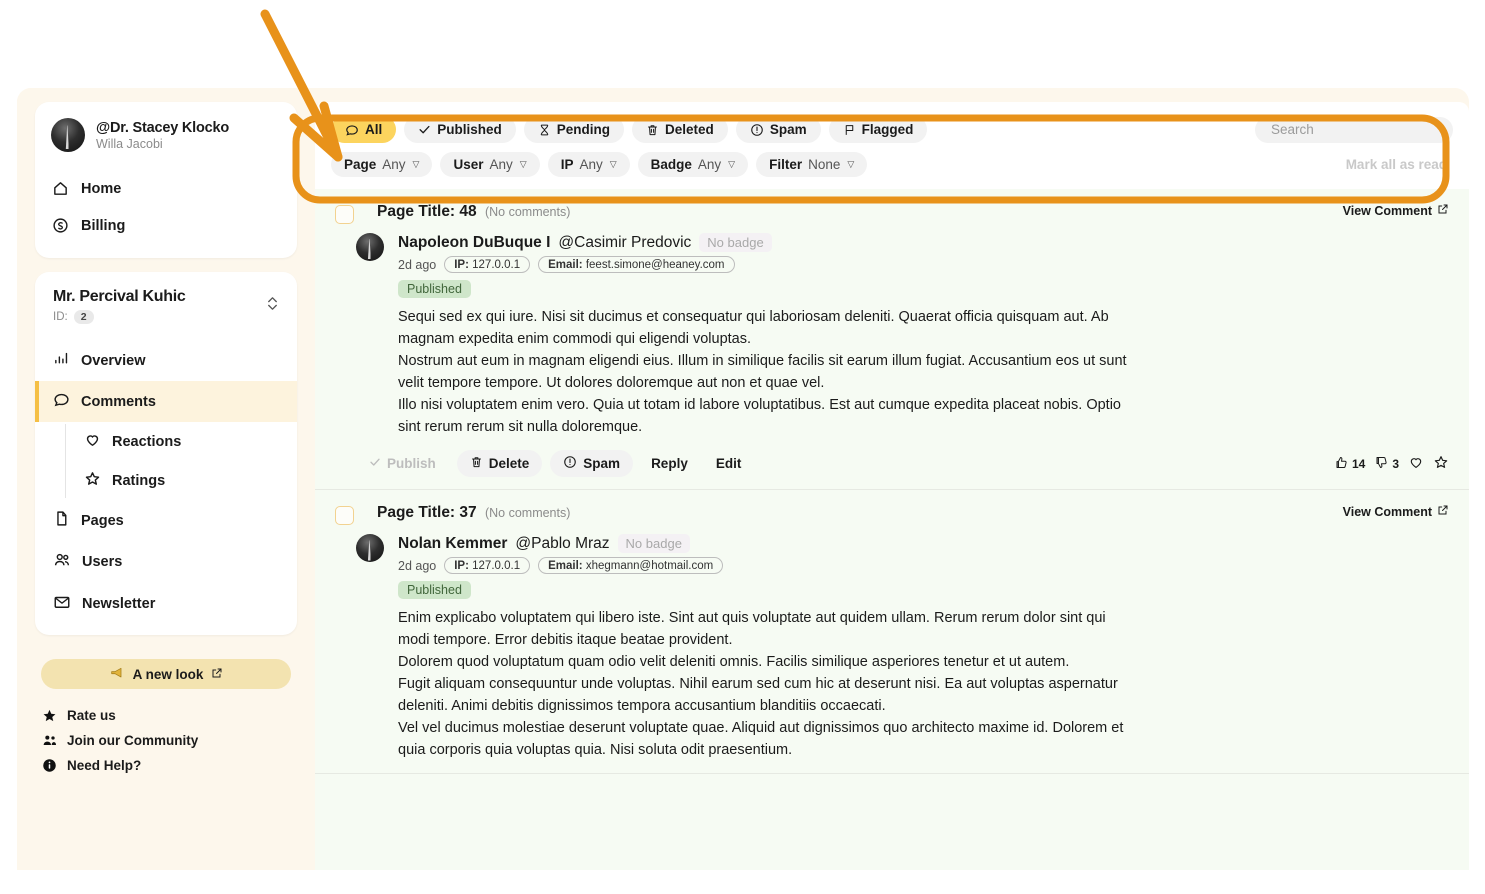 The height and width of the screenshot is (894, 1485). Describe the element at coordinates (786, 164) in the screenshot. I see `dropdown-filter-label: Filter` at that location.